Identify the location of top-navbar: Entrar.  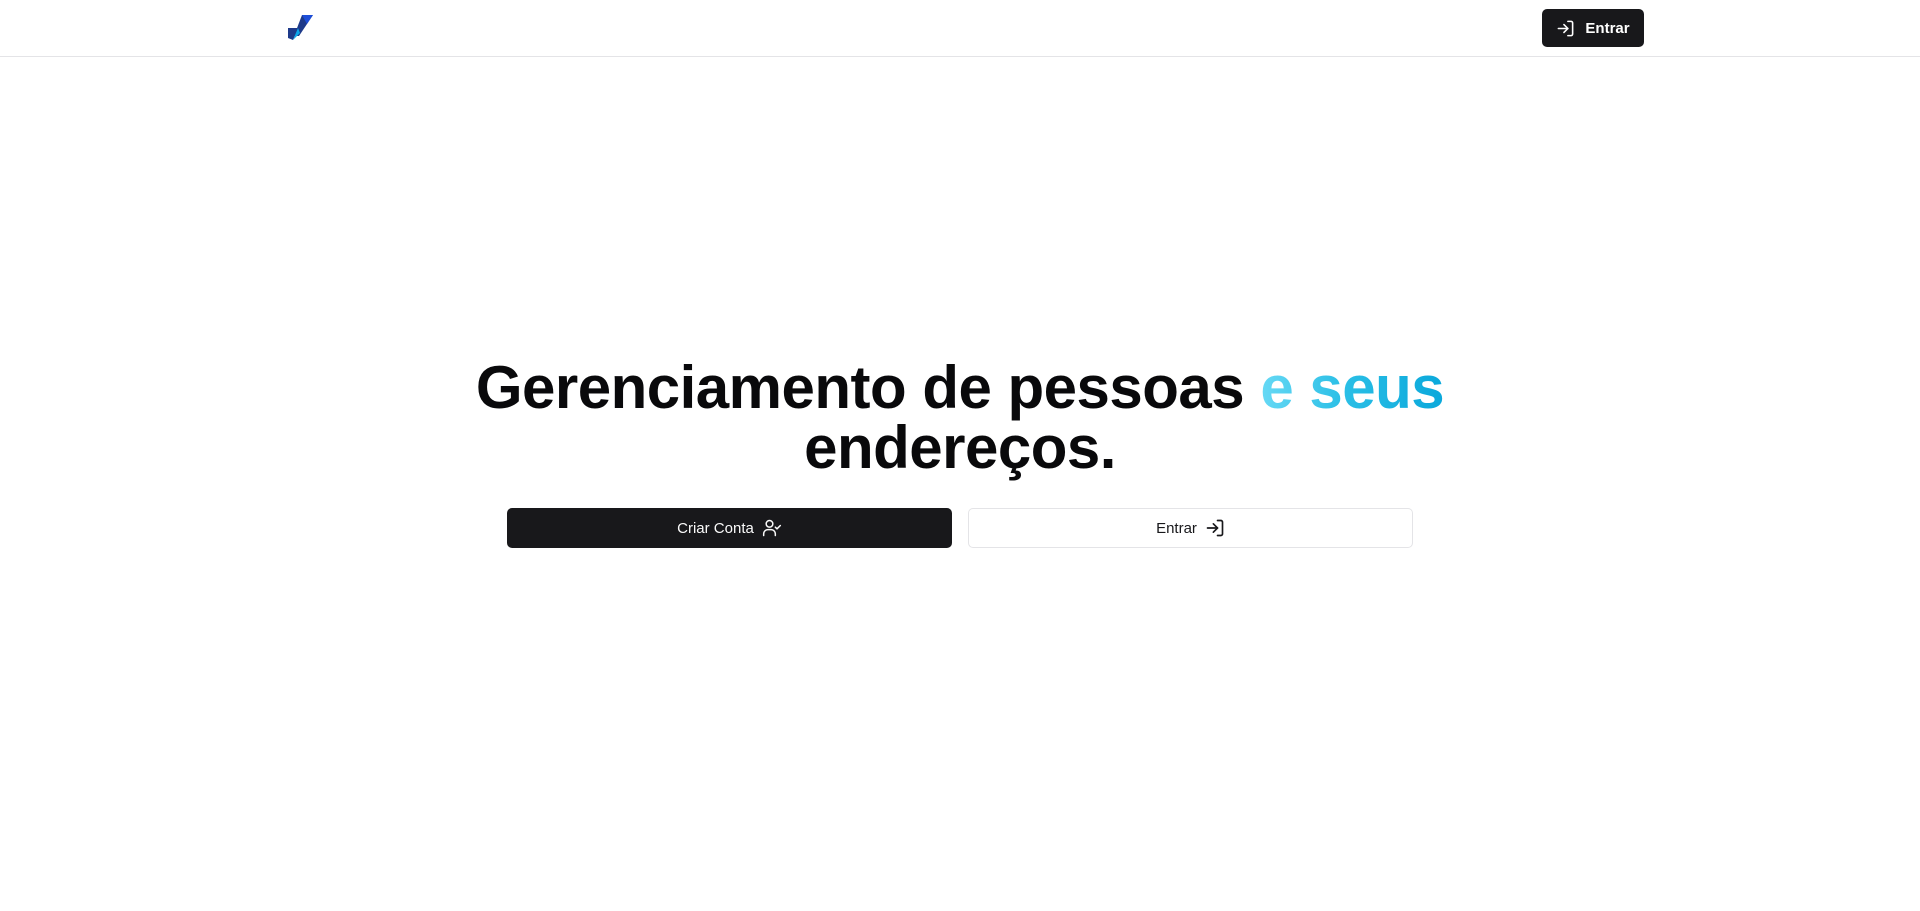
(960, 28).